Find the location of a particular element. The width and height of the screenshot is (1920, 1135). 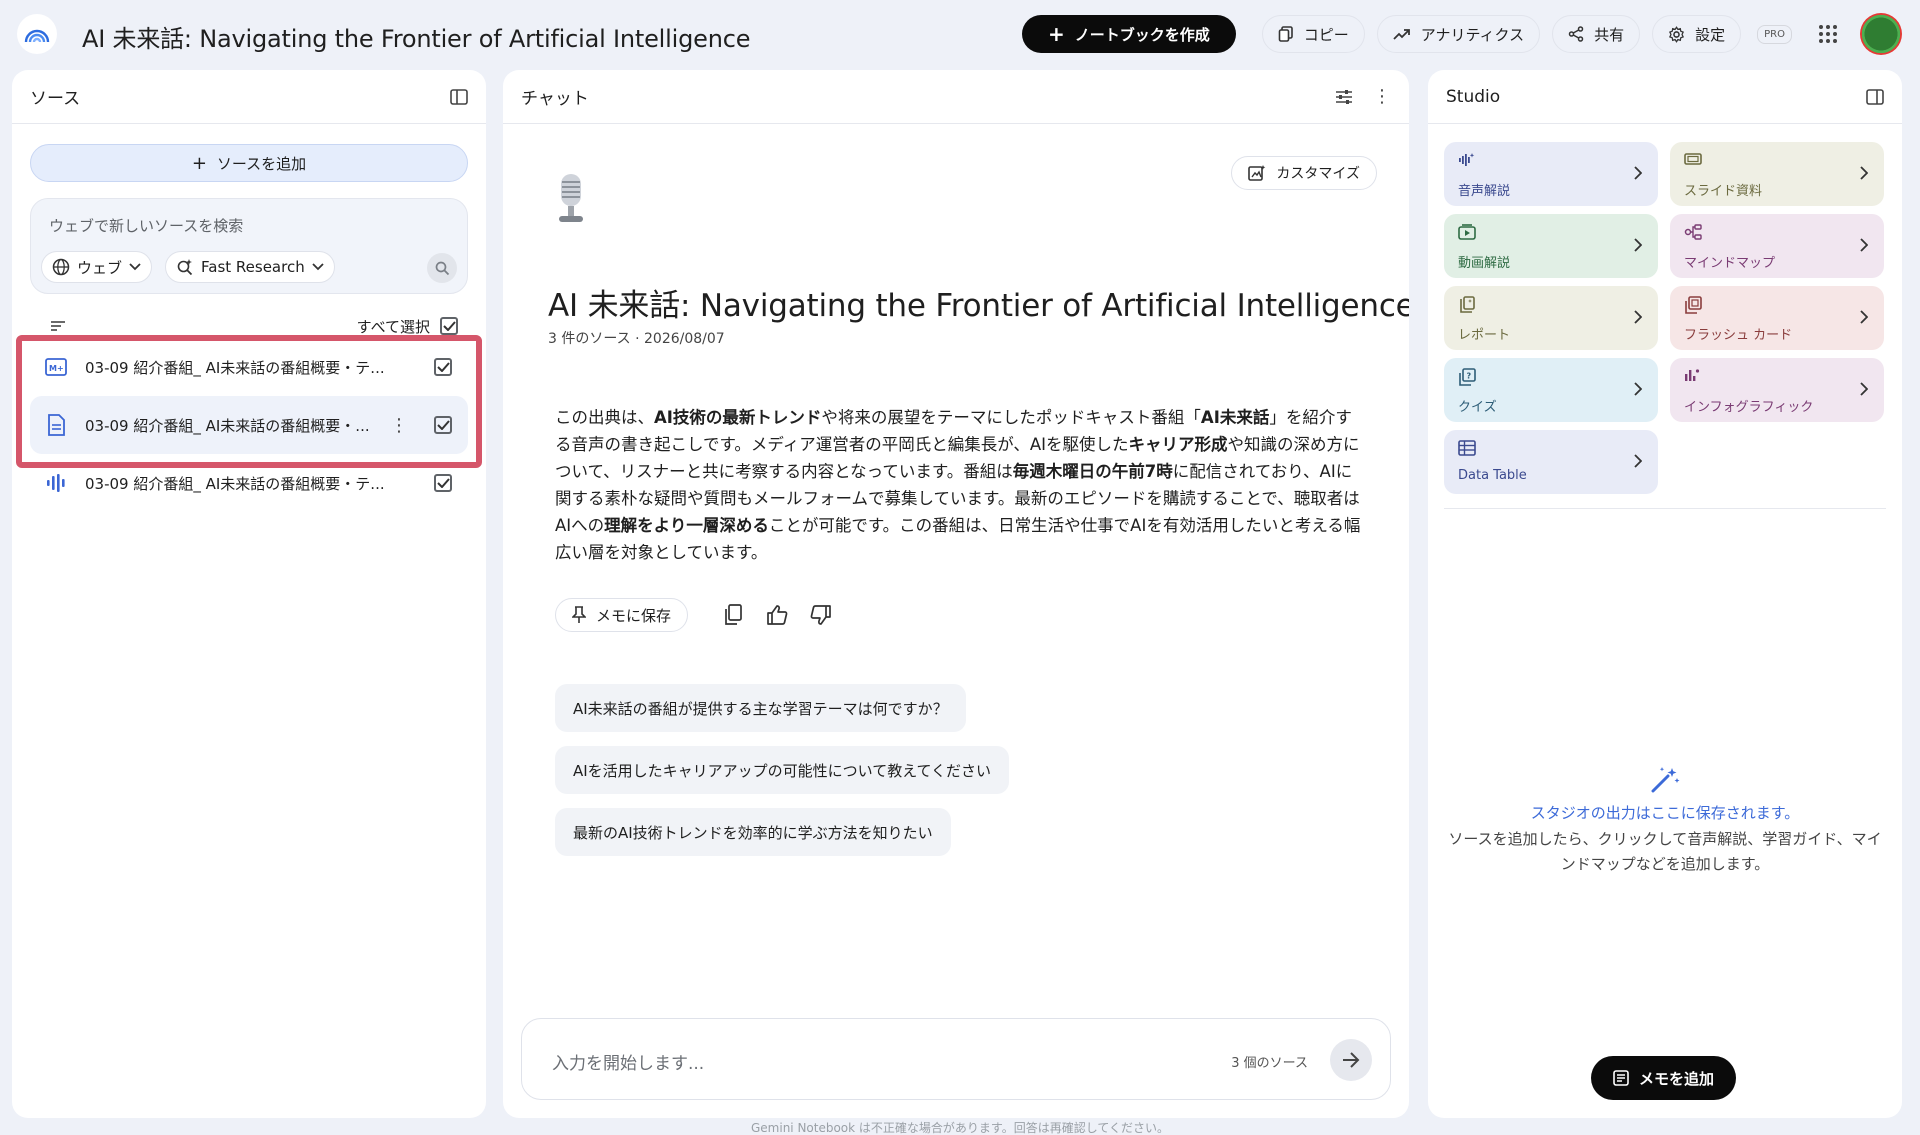

thumbs-down-icon is located at coordinates (820, 615).